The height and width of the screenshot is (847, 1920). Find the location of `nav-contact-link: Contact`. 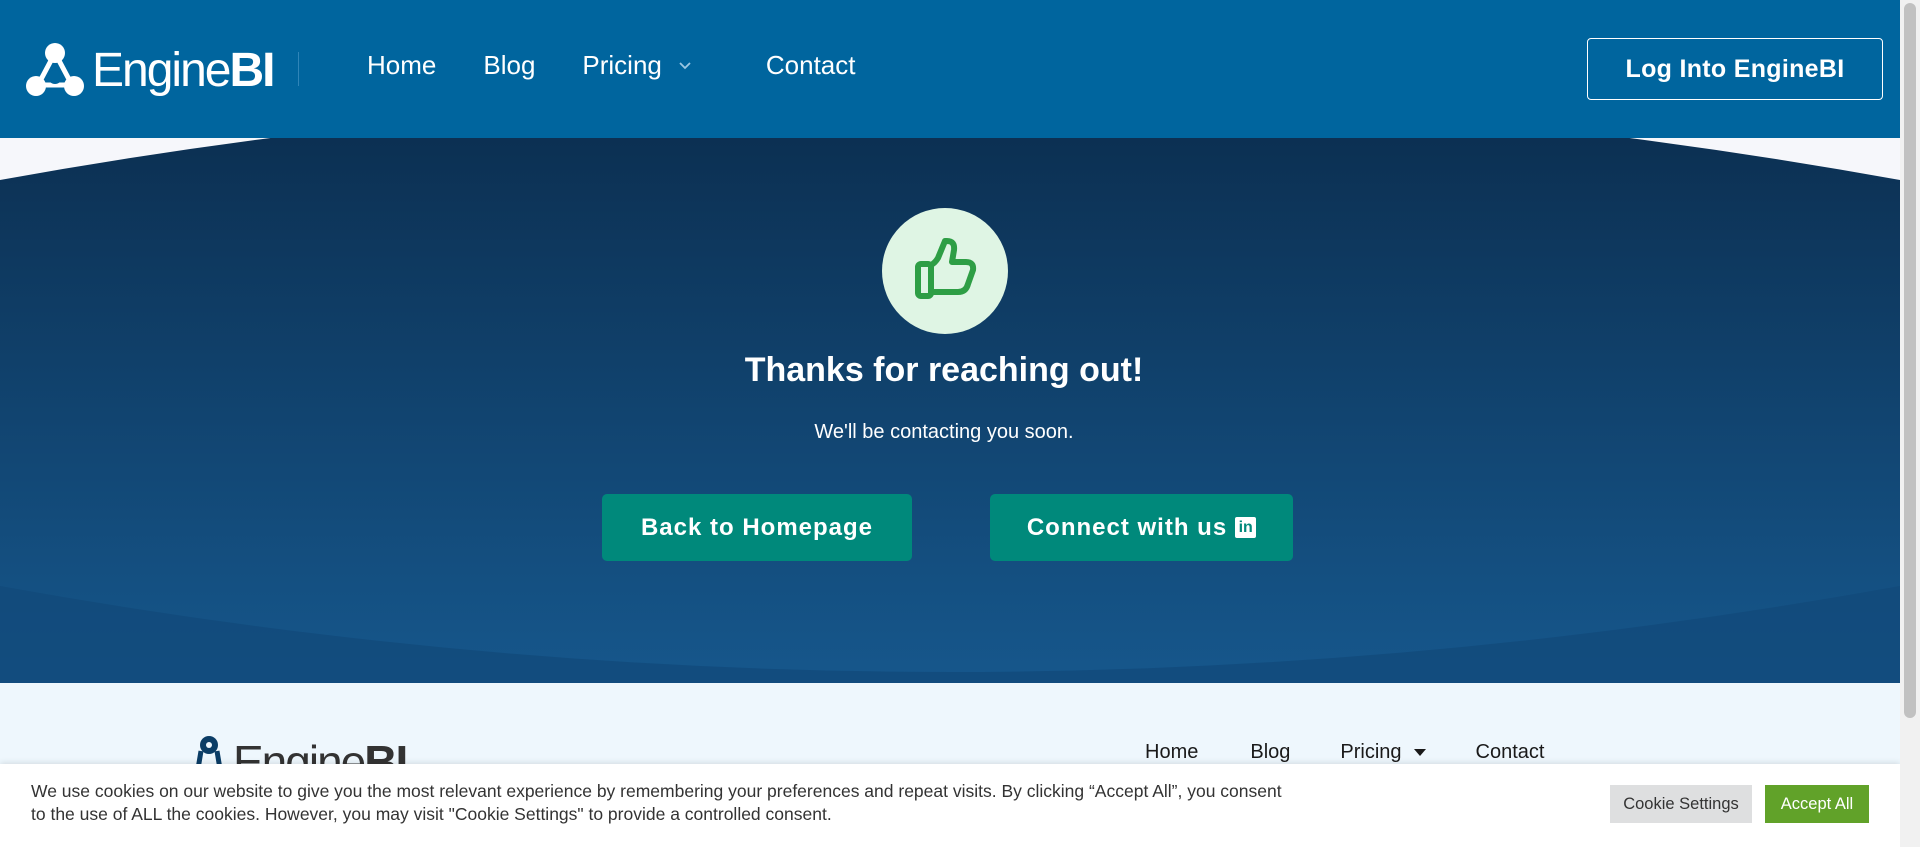

nav-contact-link: Contact is located at coordinates (811, 65).